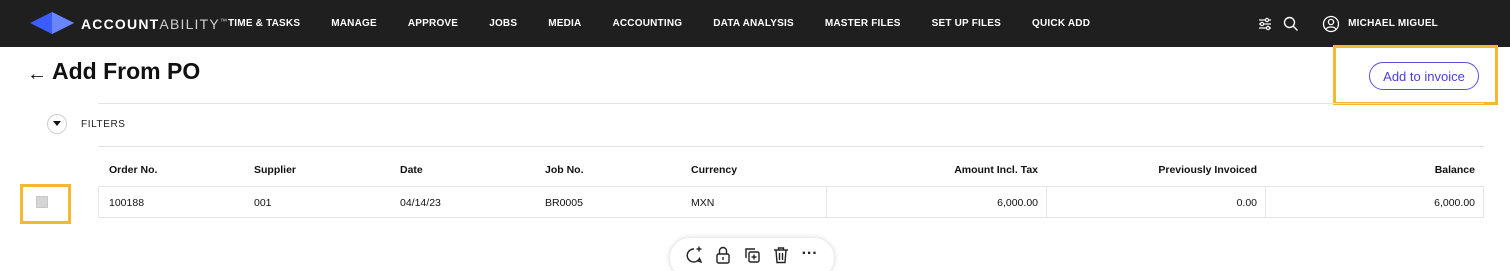 The height and width of the screenshot is (271, 1510). Describe the element at coordinates (1246, 203) in the screenshot. I see `cell-previously-invoiced: 0.00` at that location.